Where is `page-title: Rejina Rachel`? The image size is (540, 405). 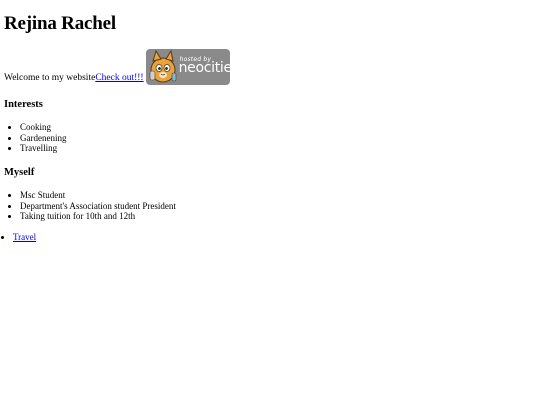
page-title: Rejina Rachel is located at coordinates (60, 23).